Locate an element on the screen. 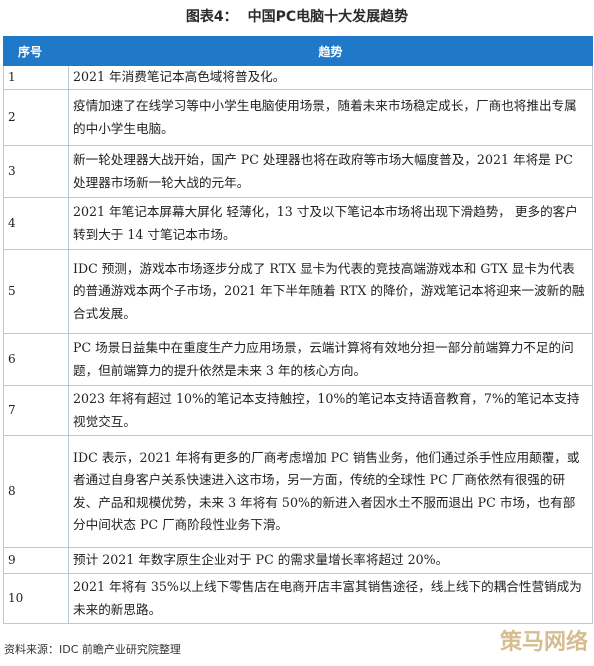 Image resolution: width=594 pixels, height=666 pixels. row-number: 4 is located at coordinates (36, 223).